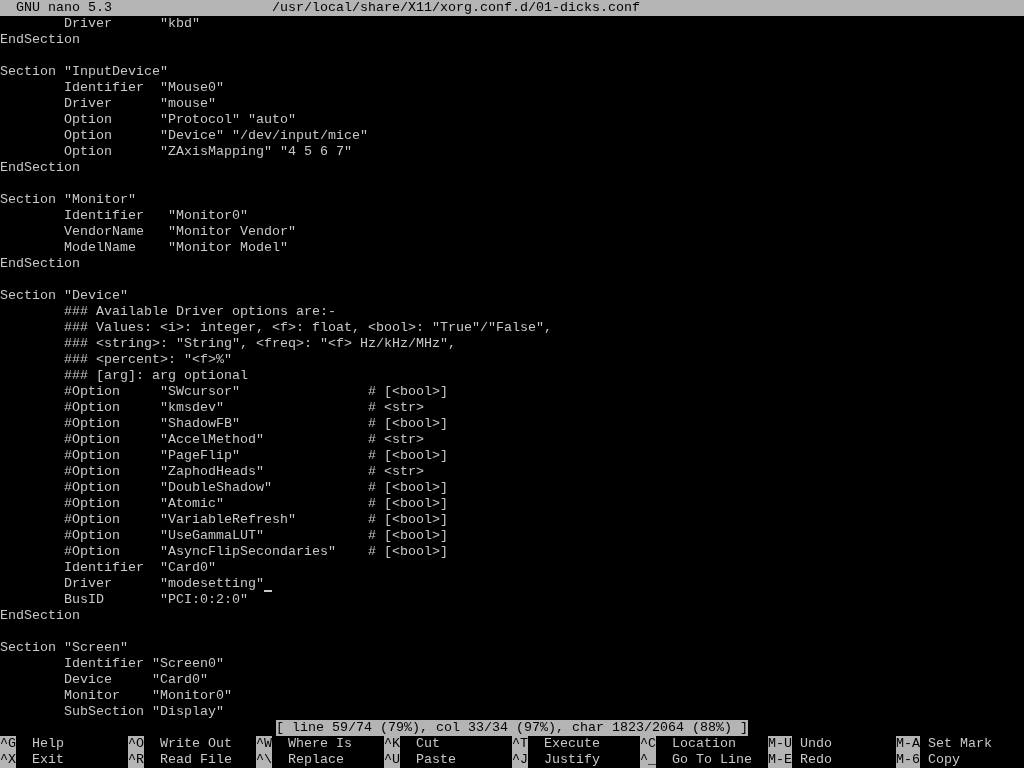  What do you see at coordinates (180, 232) in the screenshot?
I see `code-line: VendorName "Monitor Vendor"` at bounding box center [180, 232].